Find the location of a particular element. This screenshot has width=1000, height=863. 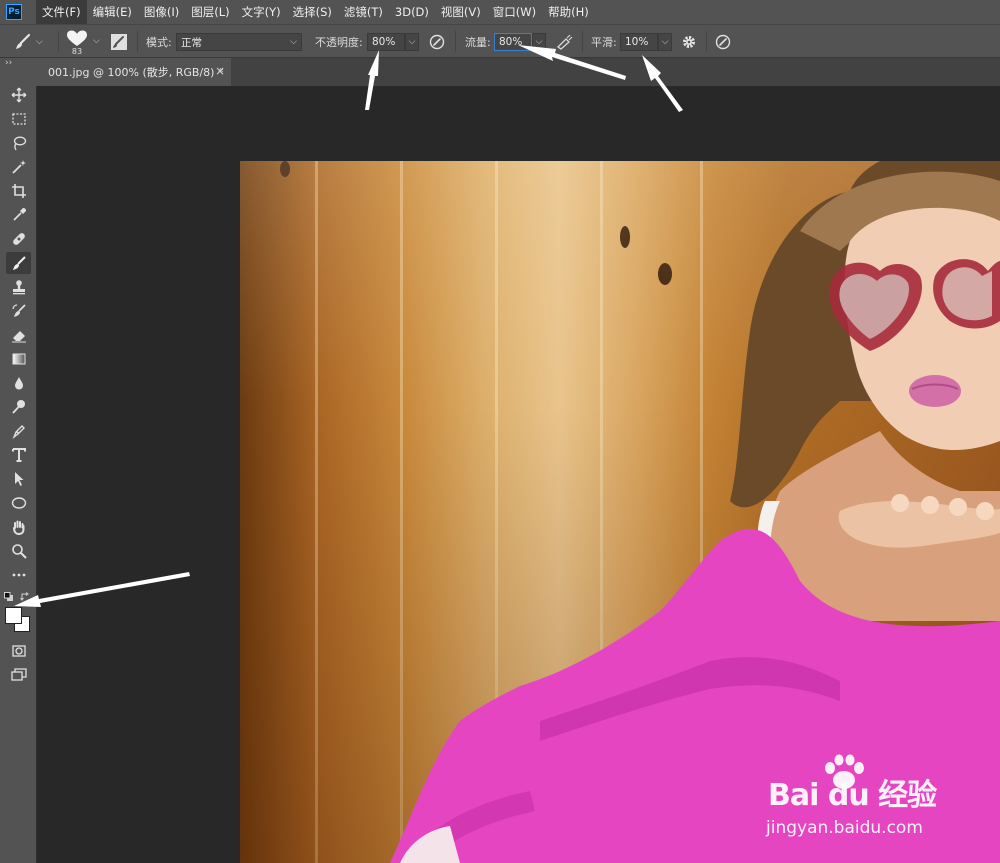

dodge-tool is located at coordinates (18, 407).